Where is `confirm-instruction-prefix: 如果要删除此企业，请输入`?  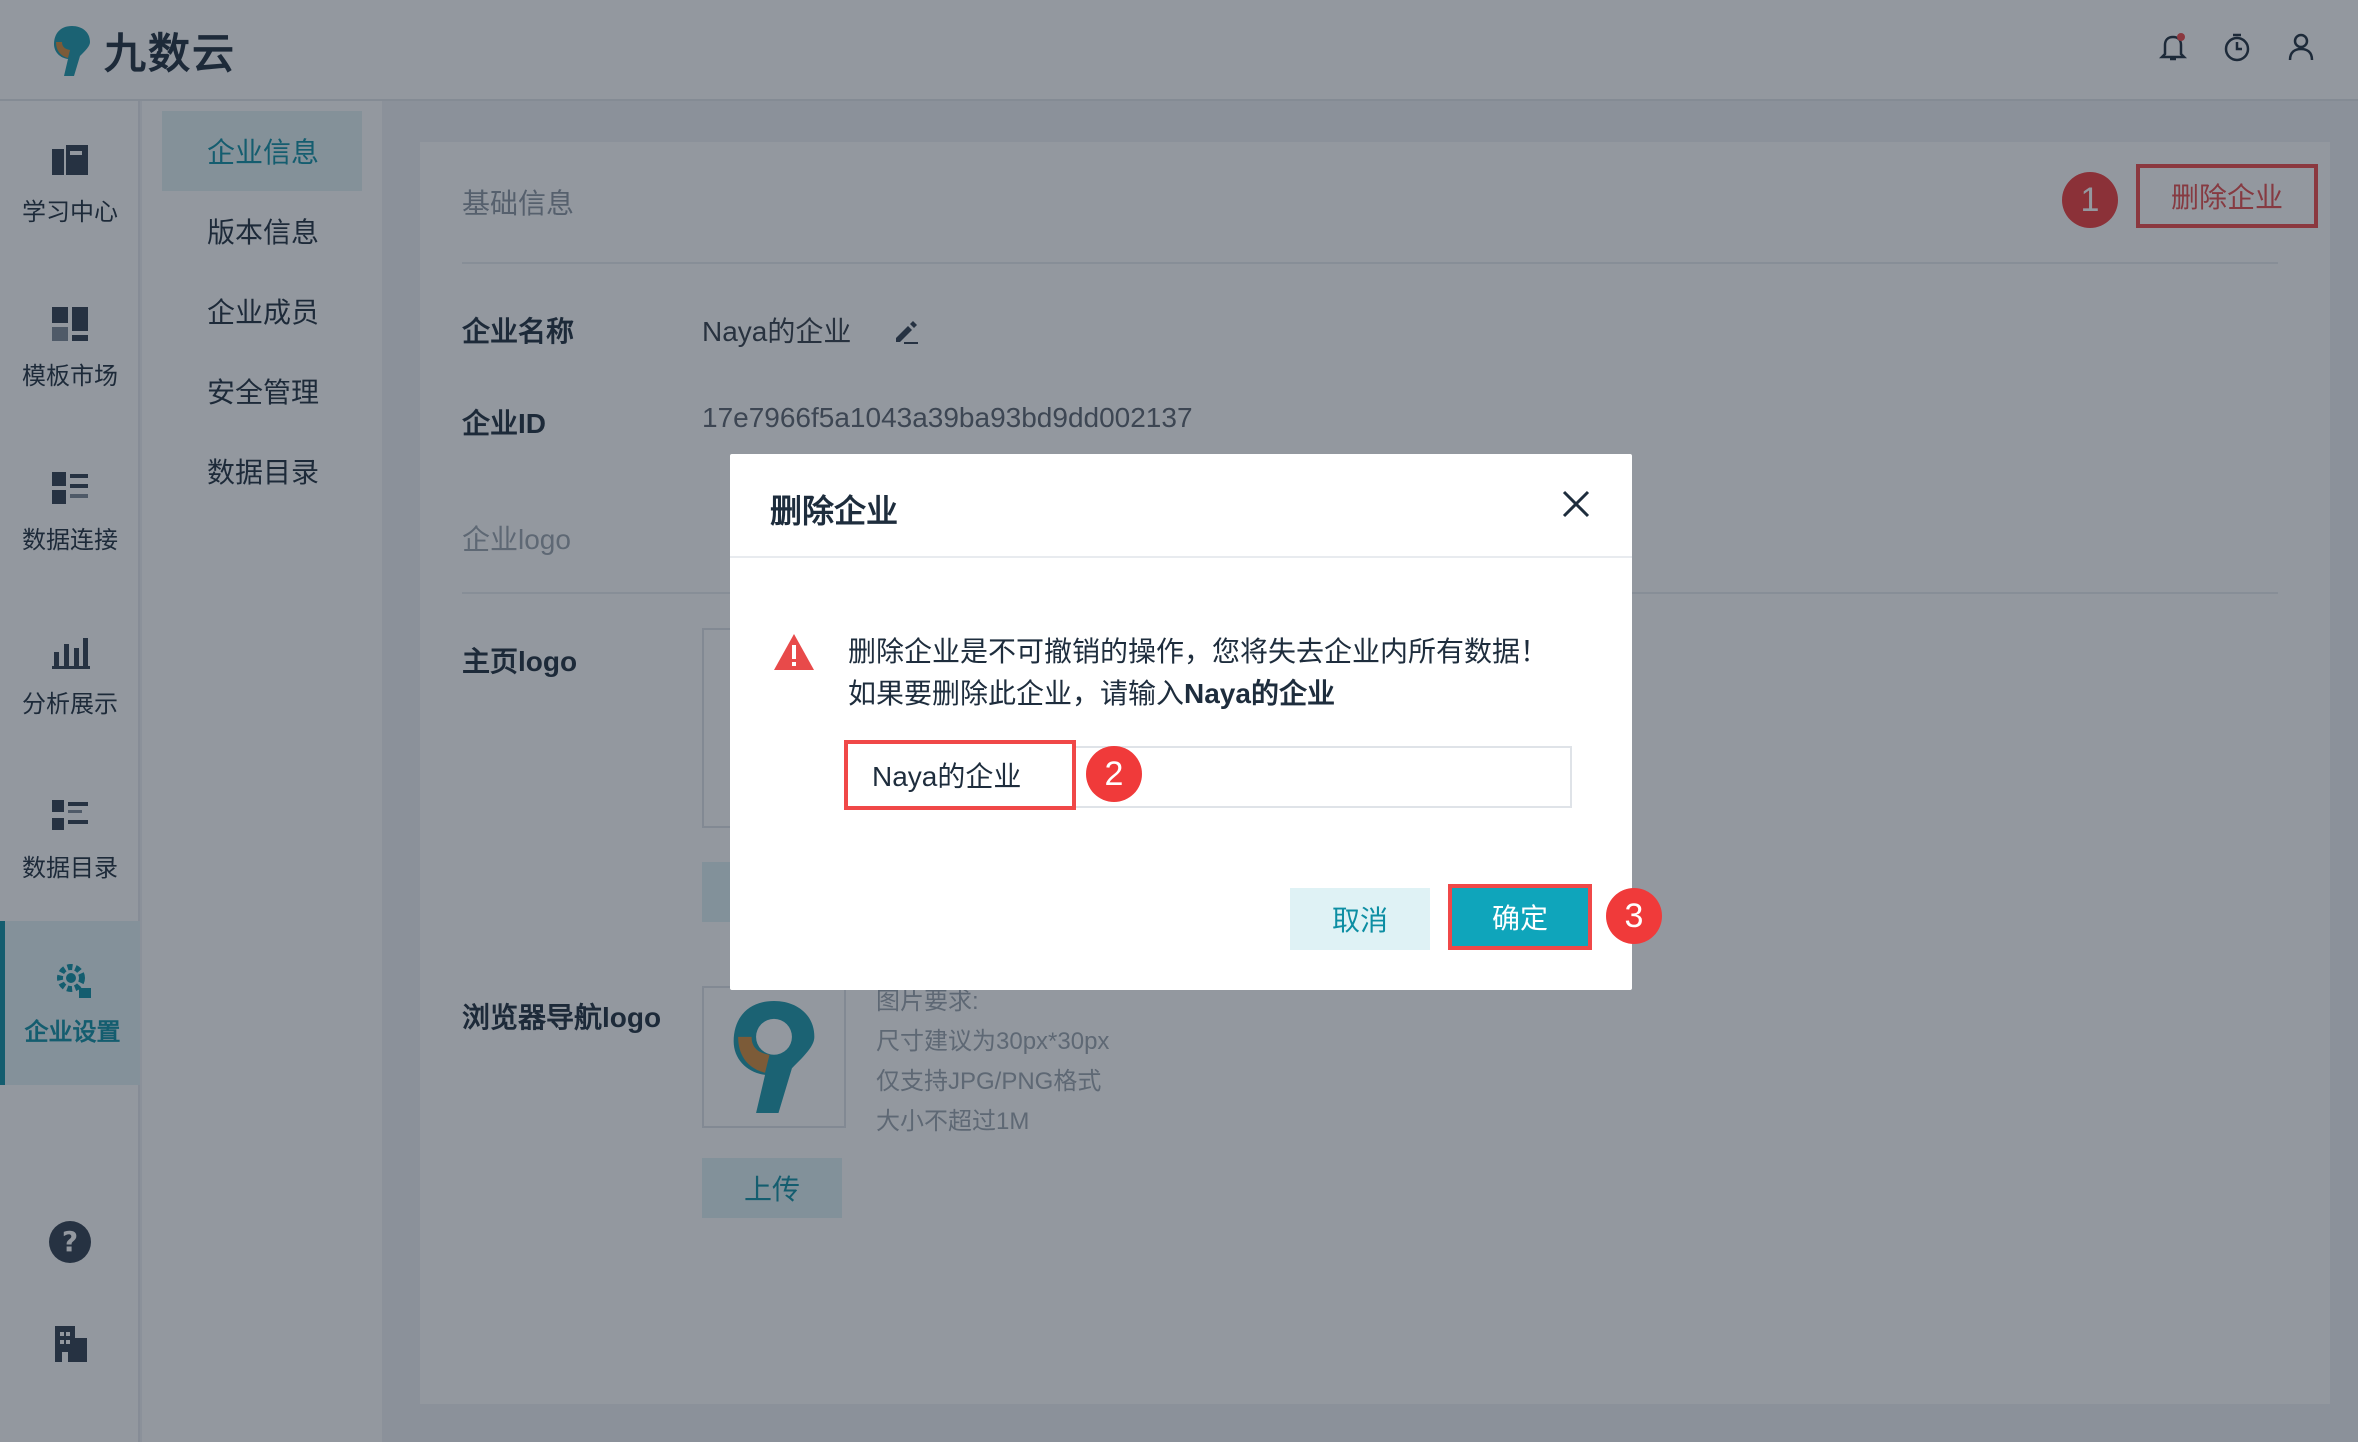
confirm-instruction-prefix: 如果要删除此企业，请输入 is located at coordinates (1016, 693).